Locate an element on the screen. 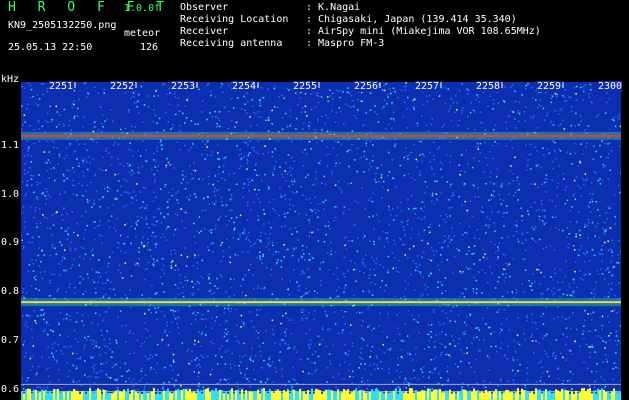 The image size is (629, 400). meta-label-location: Receiving Location is located at coordinates (234, 19).